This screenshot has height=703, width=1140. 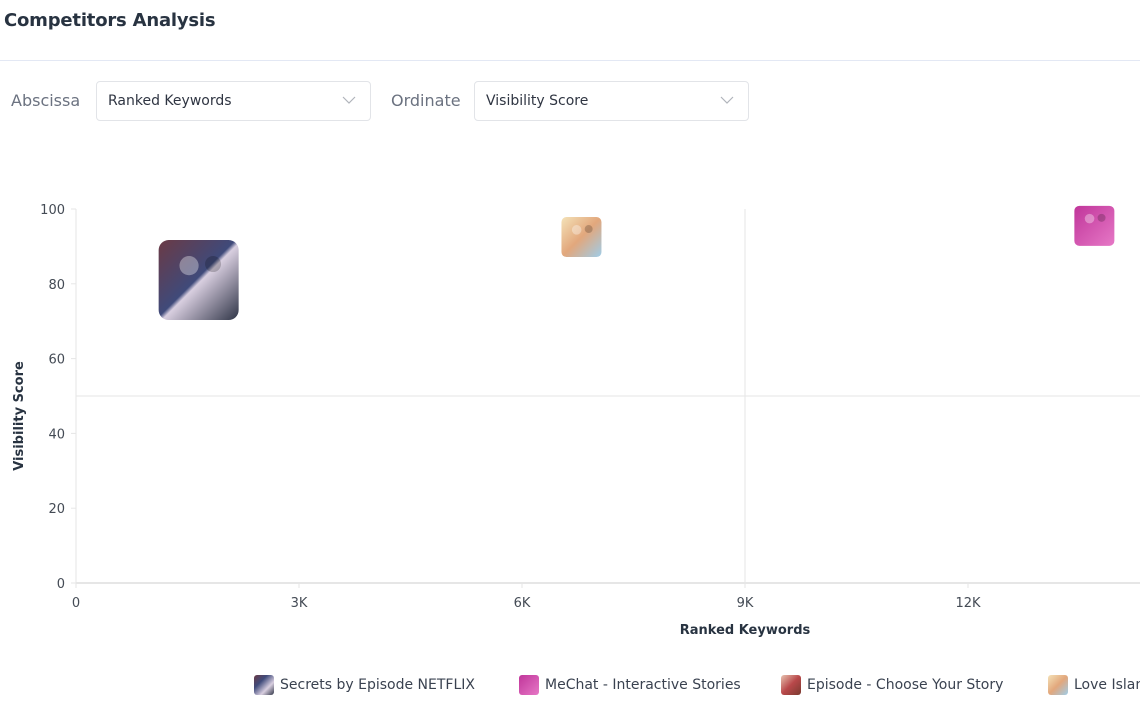 I want to click on x-tick-label: 6K, so click(x=522, y=603).